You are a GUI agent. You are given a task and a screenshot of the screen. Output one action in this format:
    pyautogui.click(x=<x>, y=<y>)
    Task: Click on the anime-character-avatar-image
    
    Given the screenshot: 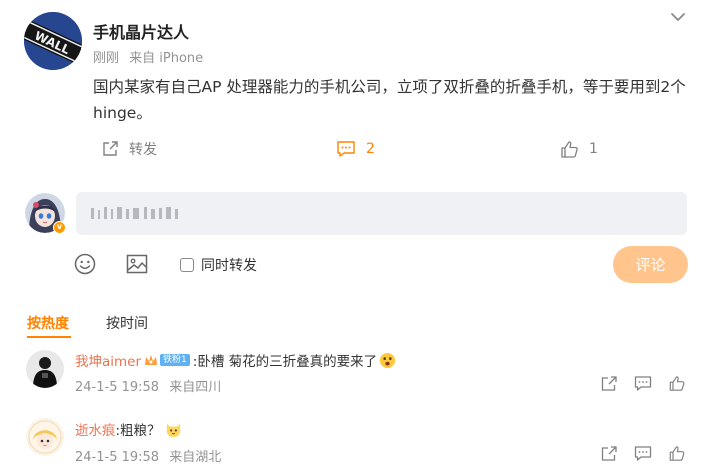 What is the action you would take?
    pyautogui.click(x=45, y=437)
    